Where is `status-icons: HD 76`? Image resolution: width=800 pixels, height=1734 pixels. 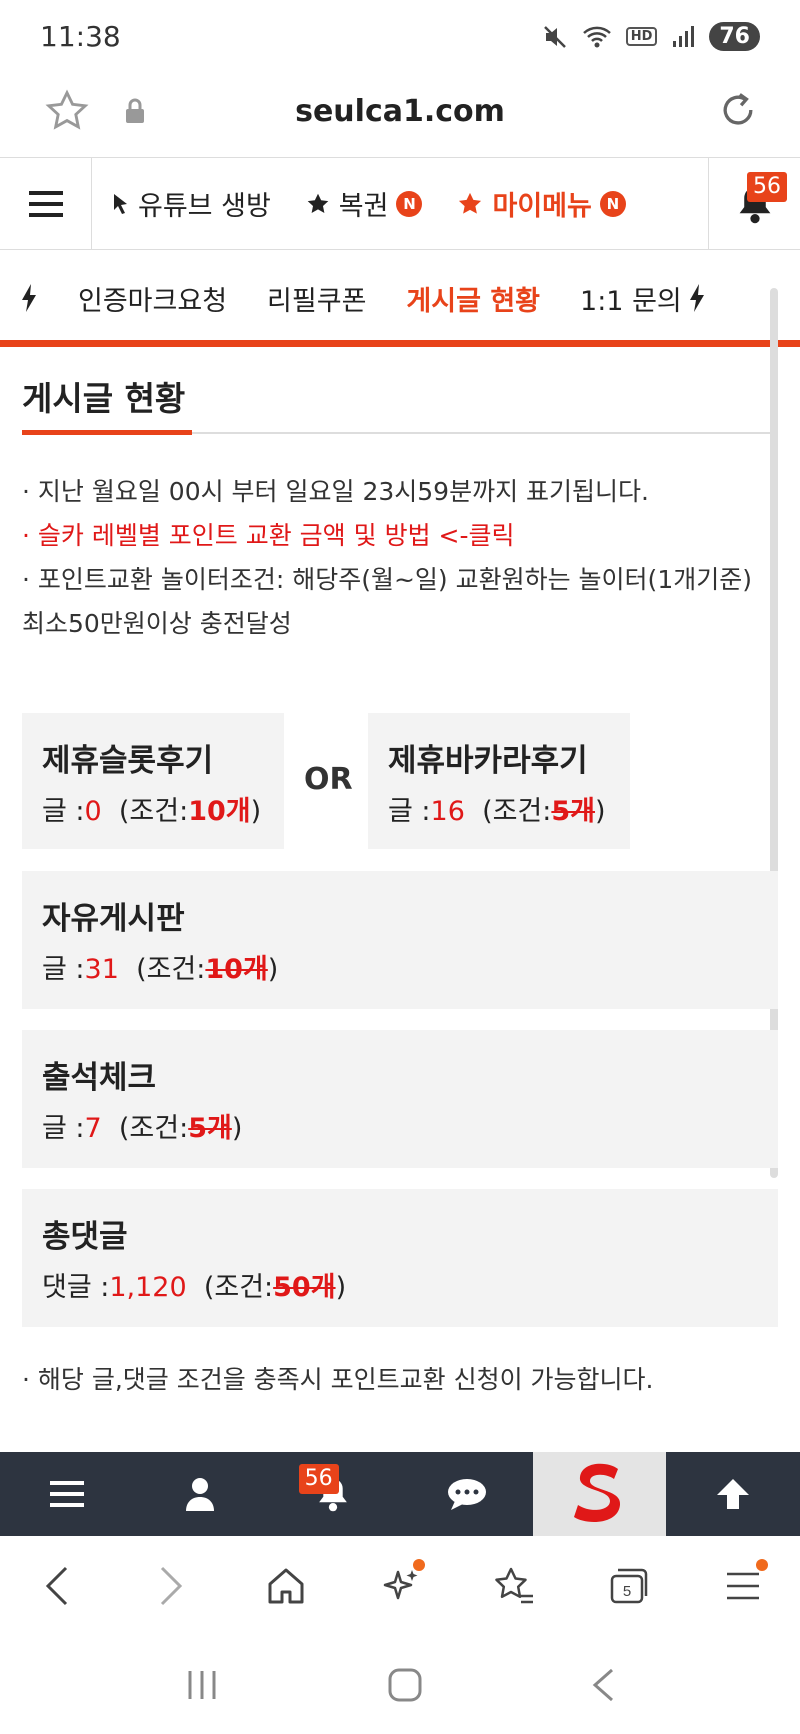 status-icons: HD 76 is located at coordinates (651, 36).